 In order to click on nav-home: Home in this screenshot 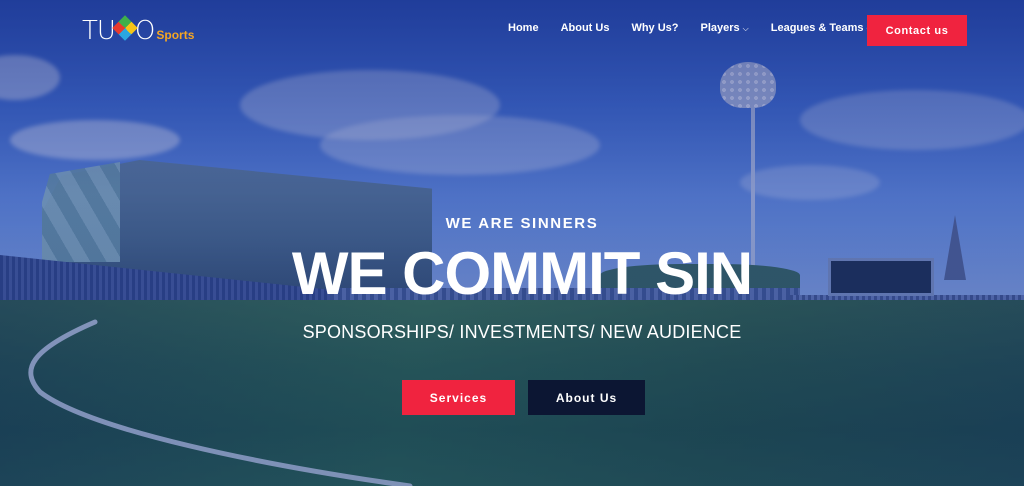, I will do `click(523, 28)`.